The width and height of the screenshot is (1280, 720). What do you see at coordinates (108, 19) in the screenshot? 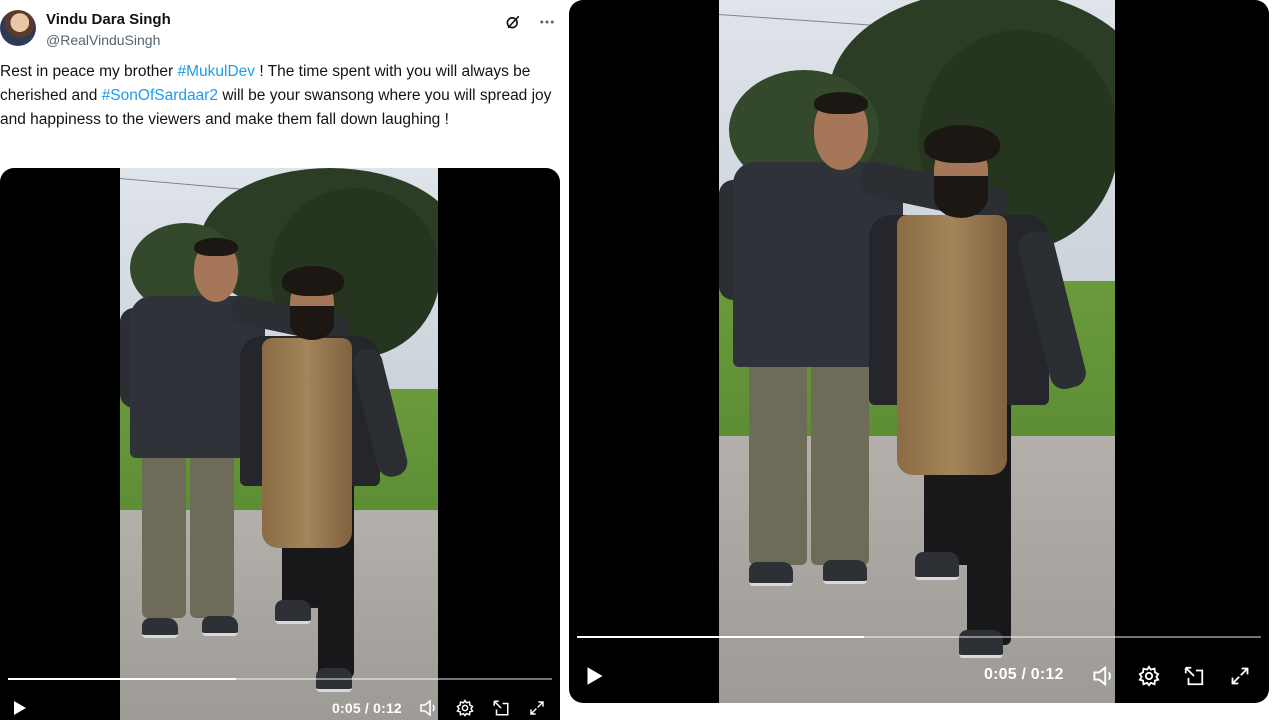
I see `author-name: Vindu Dara Singh` at bounding box center [108, 19].